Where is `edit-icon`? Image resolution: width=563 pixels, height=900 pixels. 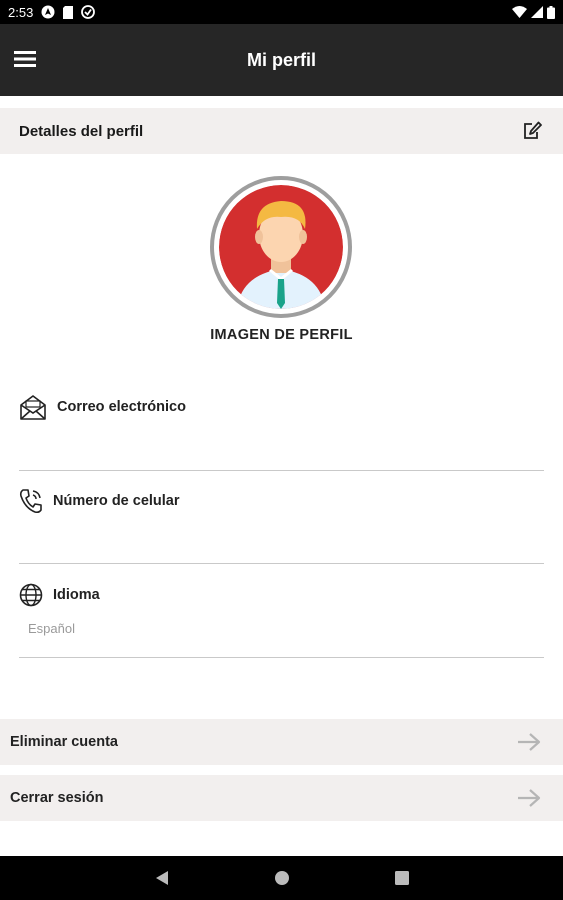
edit-icon is located at coordinates (532, 131).